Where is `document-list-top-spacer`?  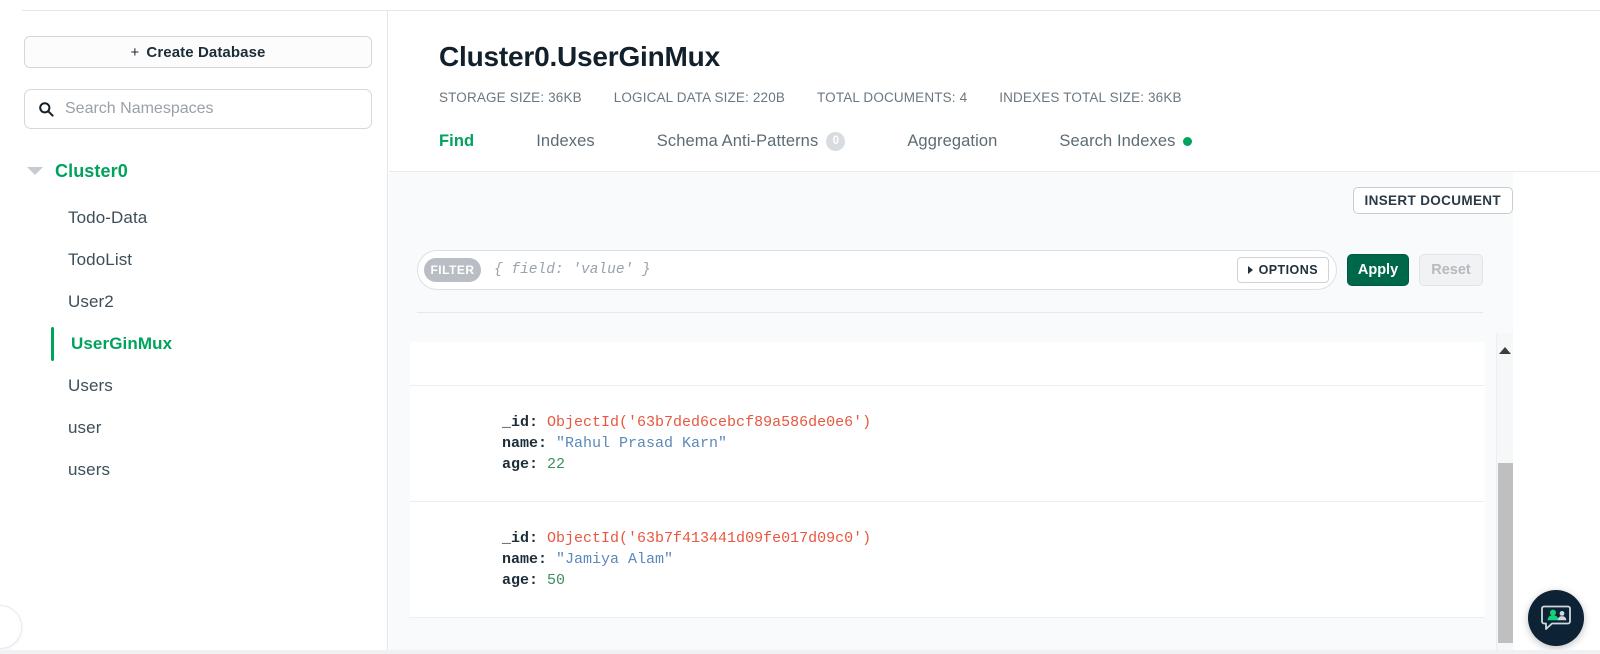 document-list-top-spacer is located at coordinates (947, 364).